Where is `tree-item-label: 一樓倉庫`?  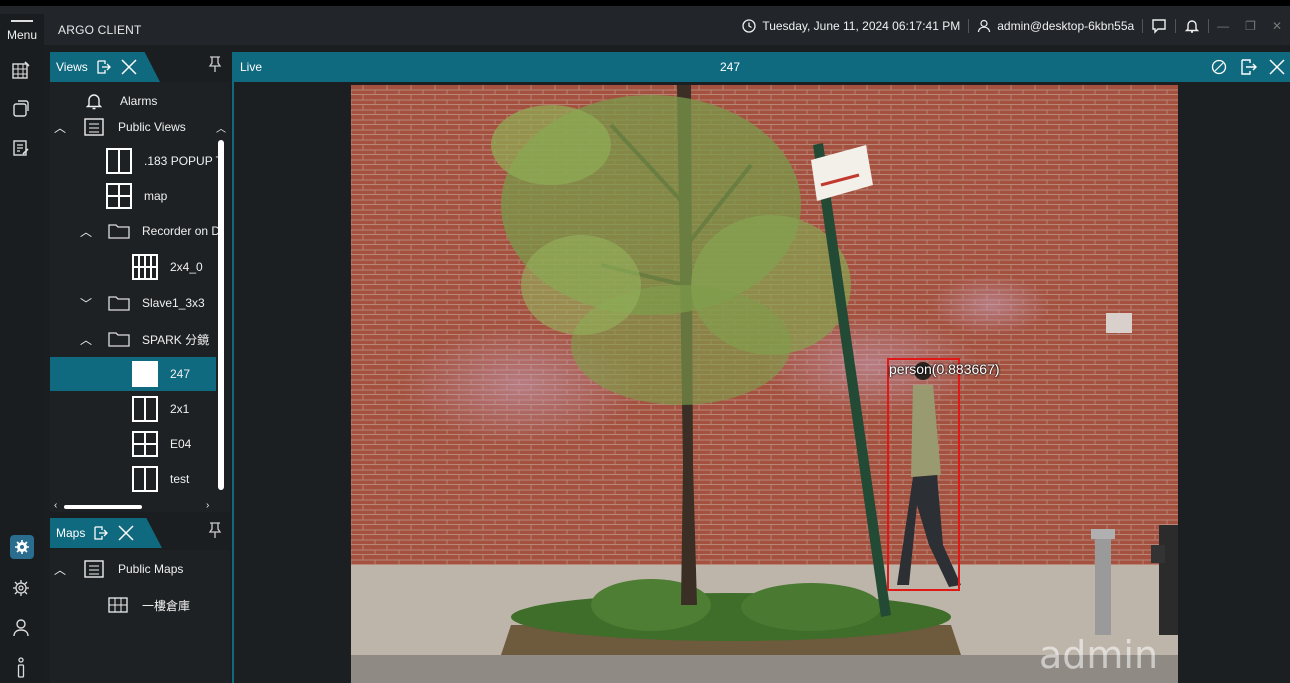
tree-item-label: 一樓倉庫 is located at coordinates (166, 605).